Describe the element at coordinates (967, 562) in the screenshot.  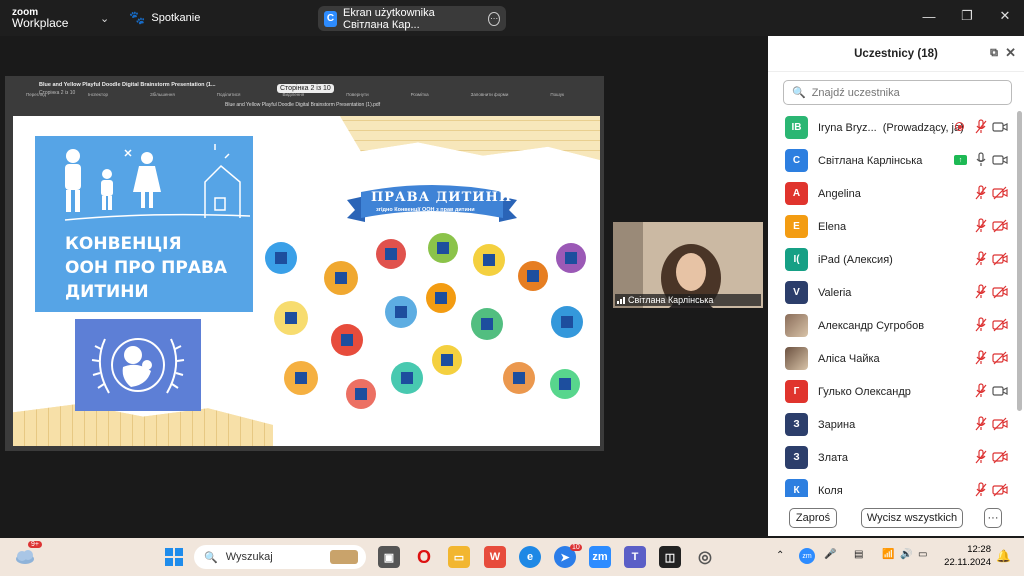
I see `date-text: 22.11.2024` at that location.